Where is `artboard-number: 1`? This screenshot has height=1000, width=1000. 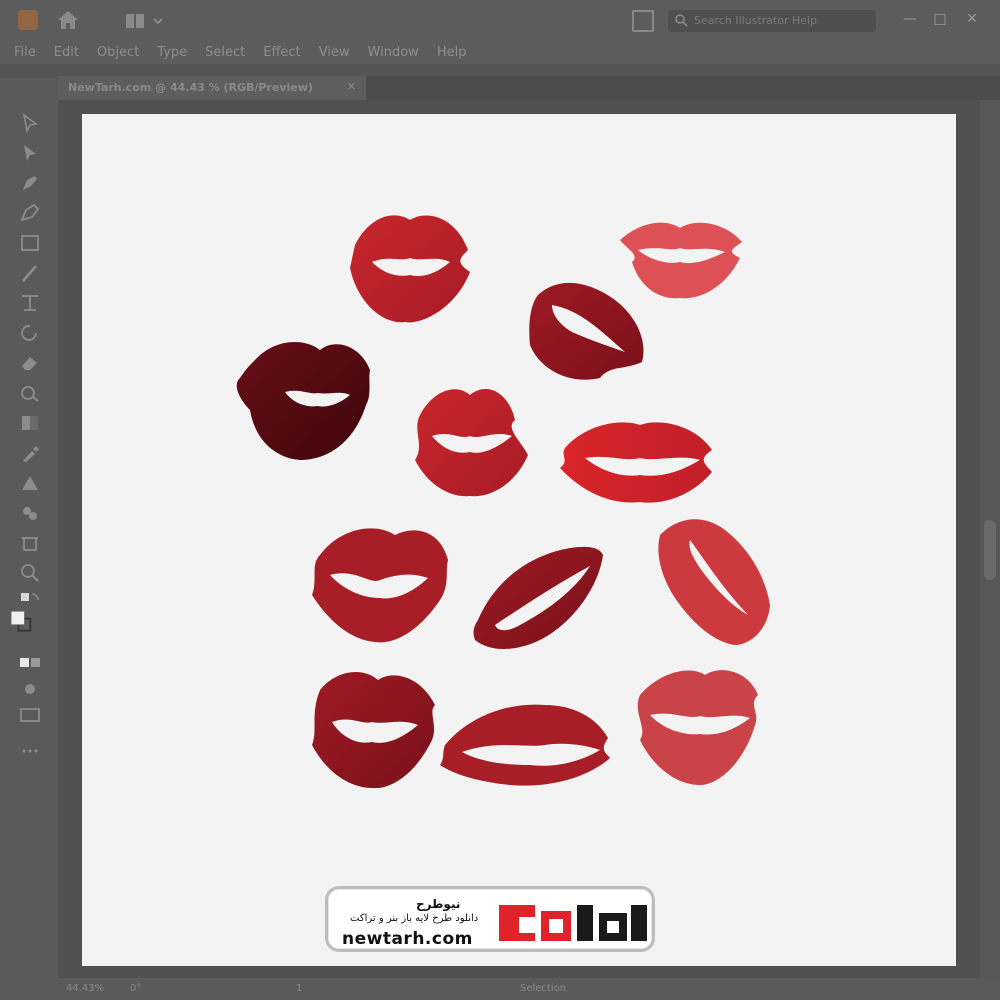 artboard-number: 1 is located at coordinates (299, 988).